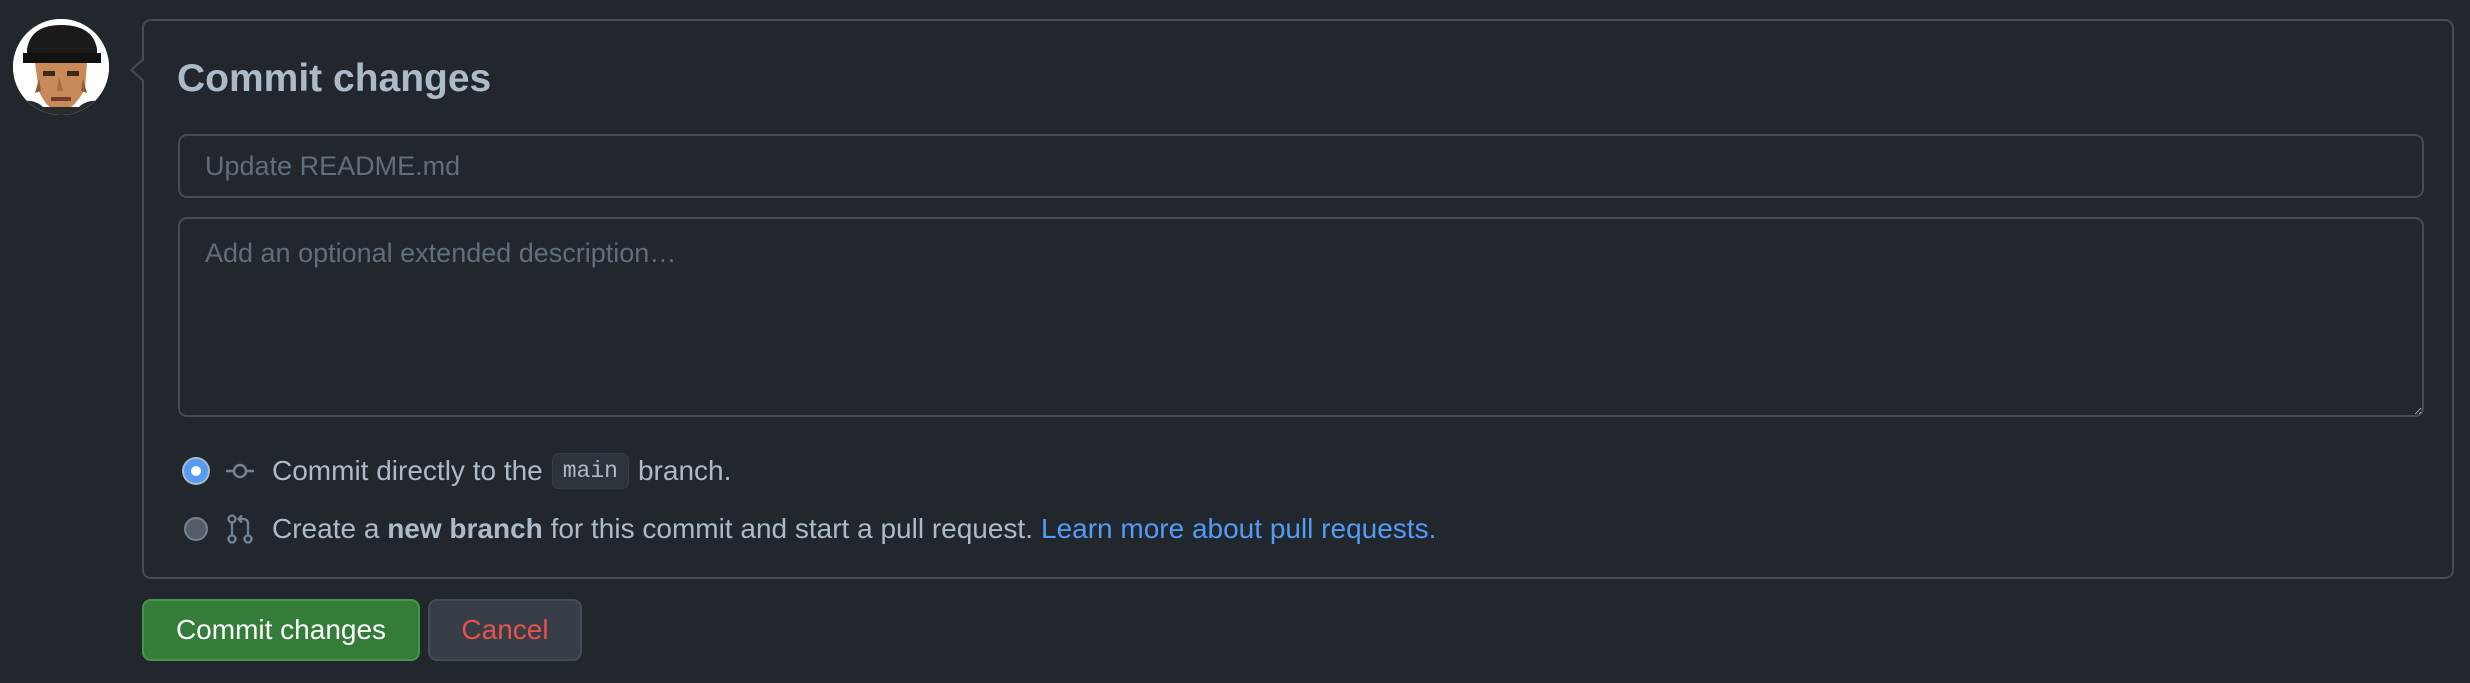 The width and height of the screenshot is (2470, 683). What do you see at coordinates (137, 70) in the screenshot?
I see `panel-caret` at bounding box center [137, 70].